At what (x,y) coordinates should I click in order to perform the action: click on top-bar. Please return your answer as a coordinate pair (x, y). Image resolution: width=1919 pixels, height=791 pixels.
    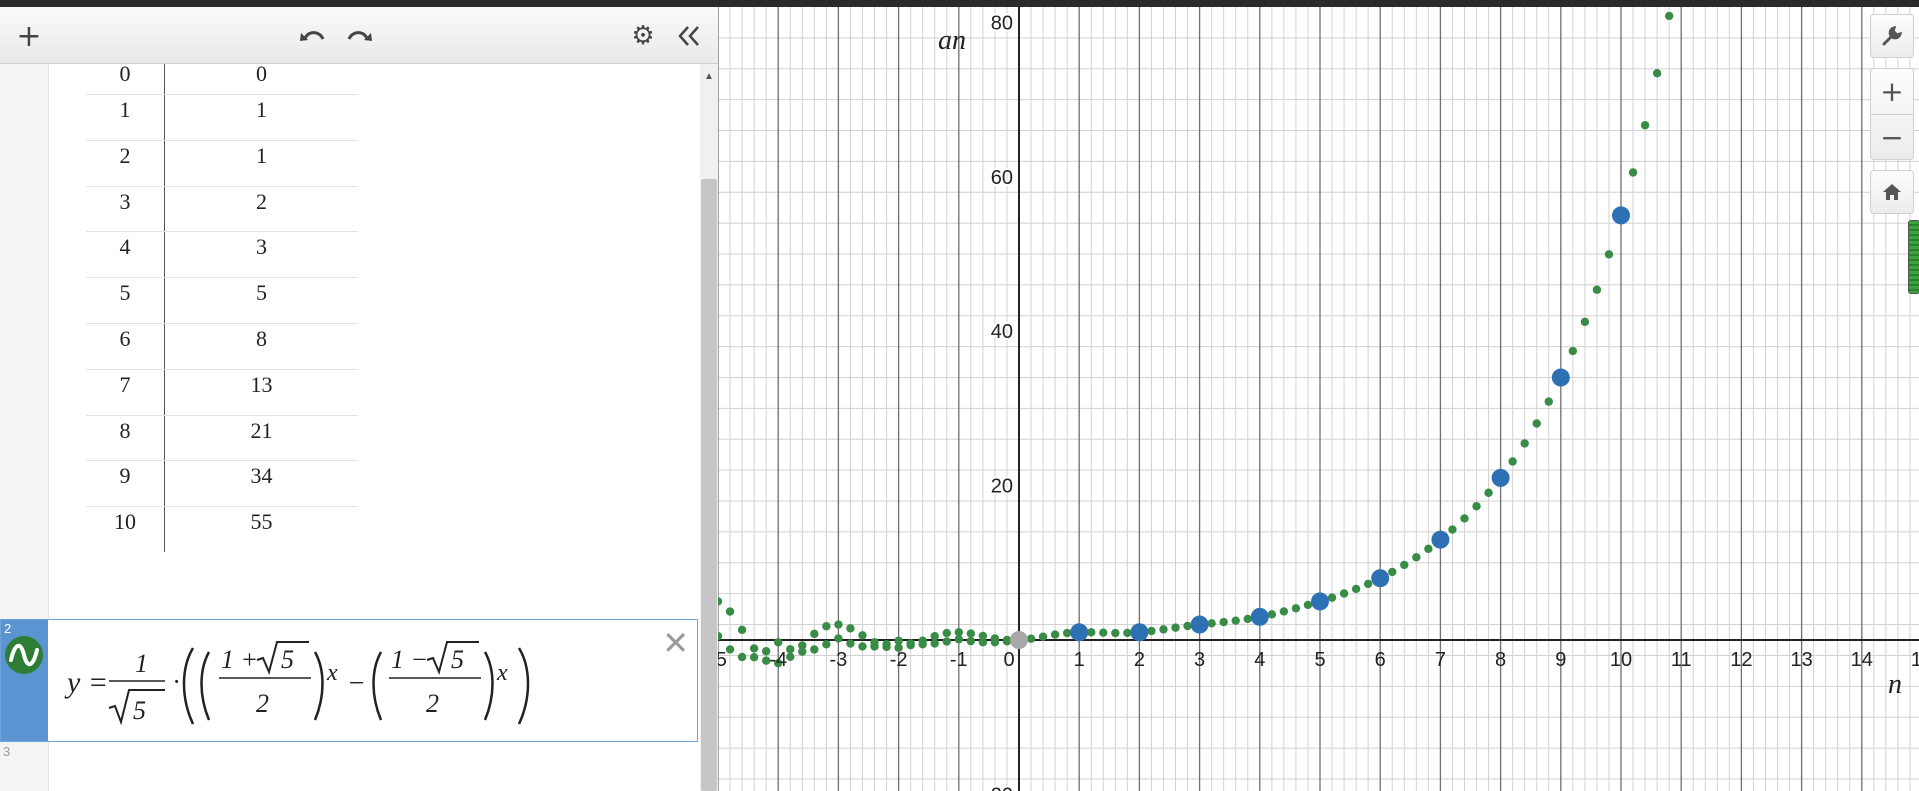
    Looking at the image, I should click on (959, 3).